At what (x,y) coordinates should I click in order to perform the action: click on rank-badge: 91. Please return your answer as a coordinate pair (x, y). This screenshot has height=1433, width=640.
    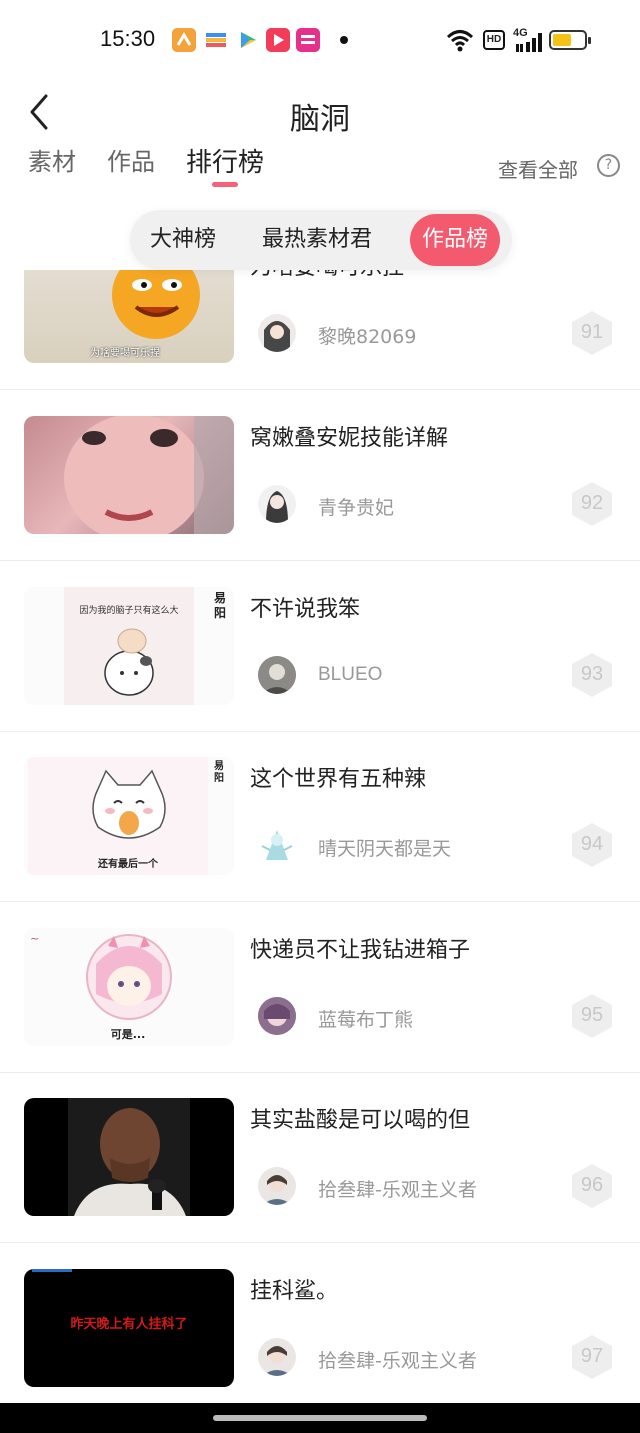
    Looking at the image, I should click on (592, 333).